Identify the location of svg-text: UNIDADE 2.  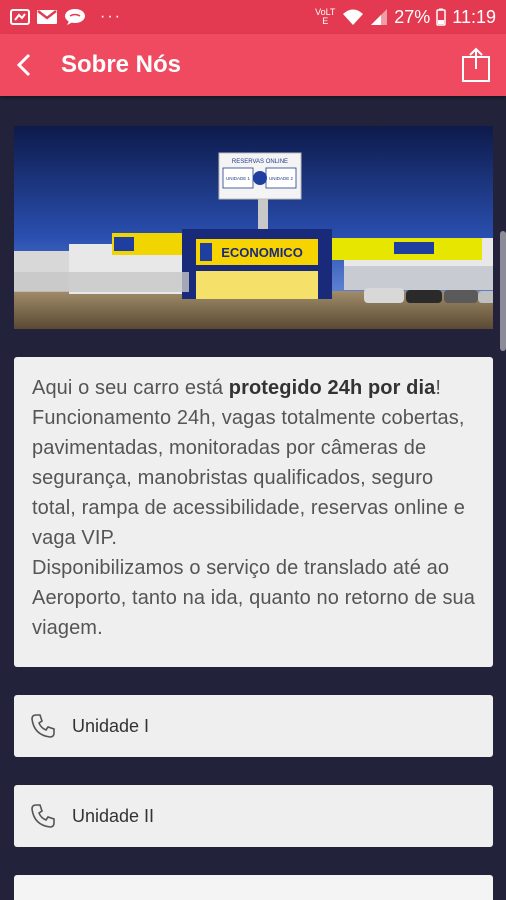
(281, 178).